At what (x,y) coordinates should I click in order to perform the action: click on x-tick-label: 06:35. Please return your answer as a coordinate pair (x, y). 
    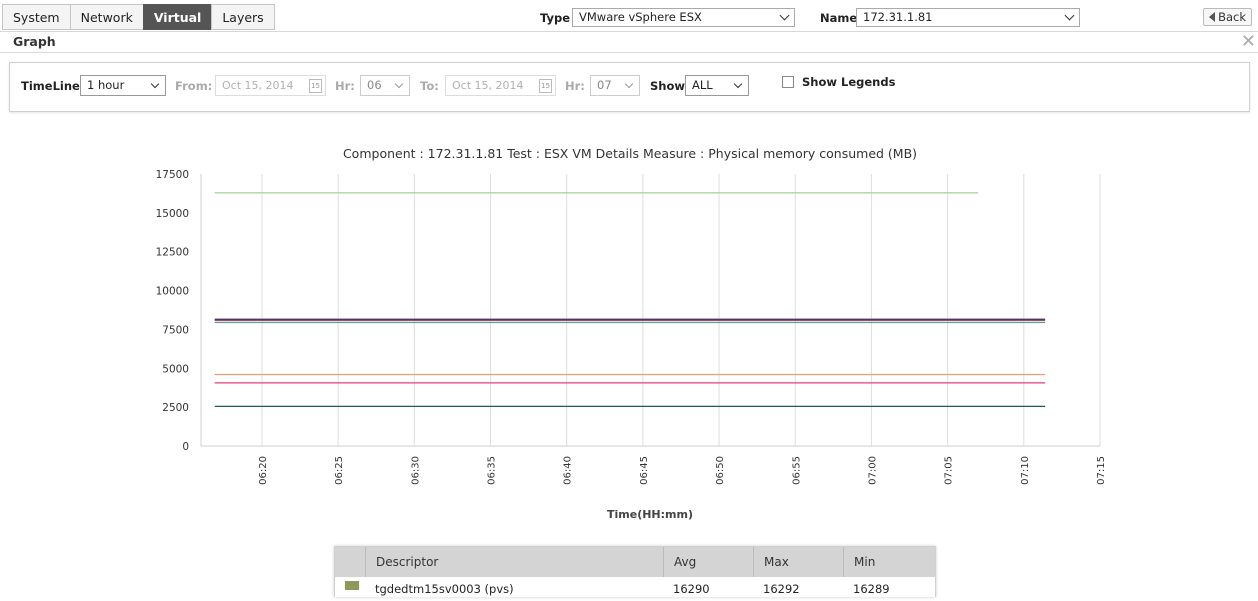
    Looking at the image, I should click on (492, 470).